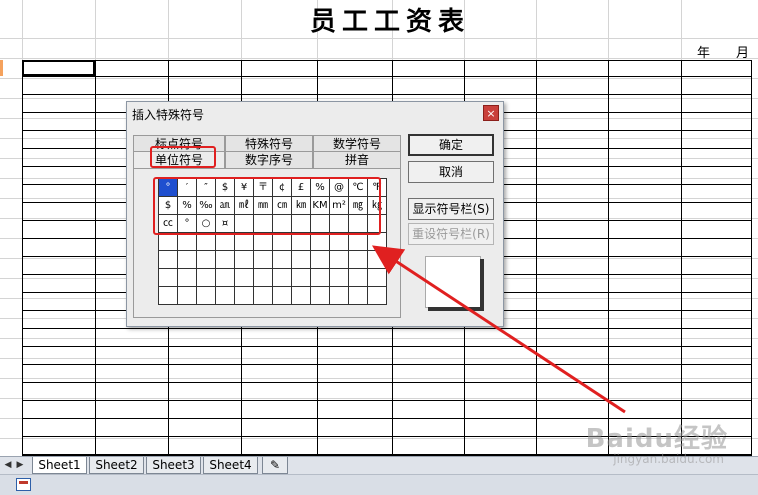 The height and width of the screenshot is (495, 758). I want to click on watermark-url: jingyan.baidu.com, so click(668, 459).